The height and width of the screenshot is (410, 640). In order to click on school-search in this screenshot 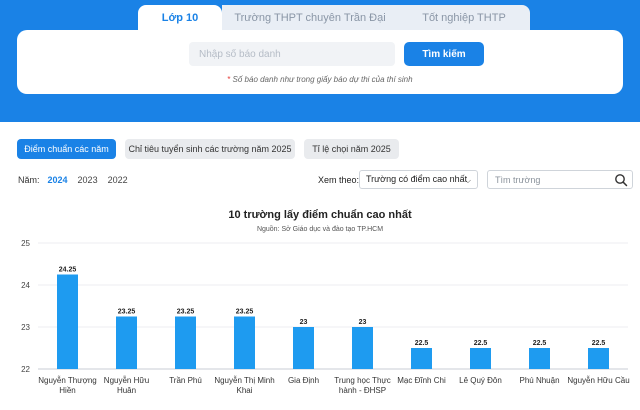, I will do `click(560, 179)`.